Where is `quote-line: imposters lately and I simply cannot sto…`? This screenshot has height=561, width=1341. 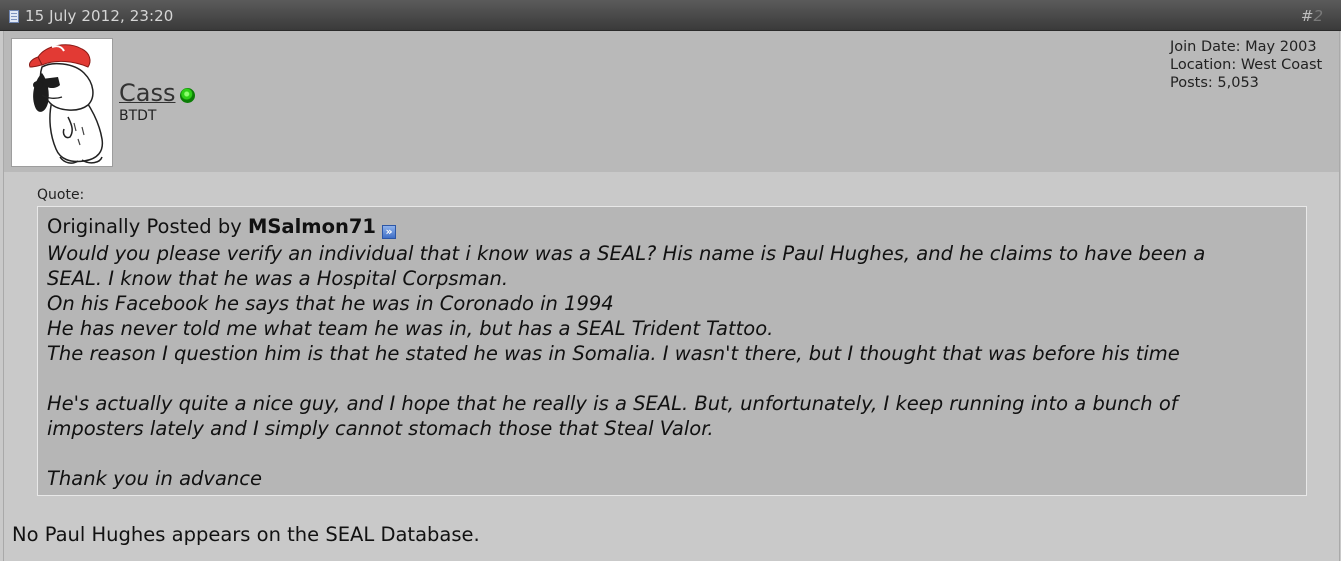 quote-line: imposters lately and I simply cannot sto… is located at coordinates (380, 428).